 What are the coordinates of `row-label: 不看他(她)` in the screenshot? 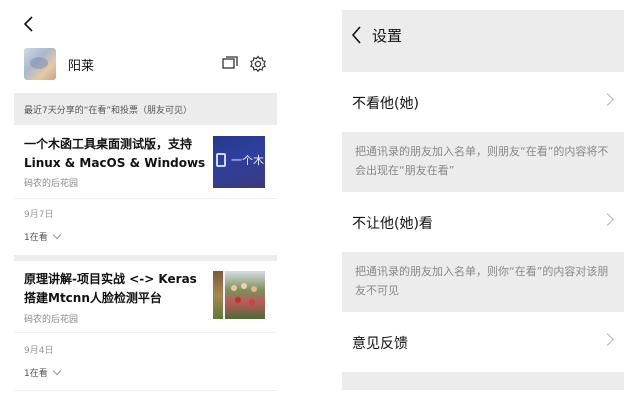 It's located at (385, 104).